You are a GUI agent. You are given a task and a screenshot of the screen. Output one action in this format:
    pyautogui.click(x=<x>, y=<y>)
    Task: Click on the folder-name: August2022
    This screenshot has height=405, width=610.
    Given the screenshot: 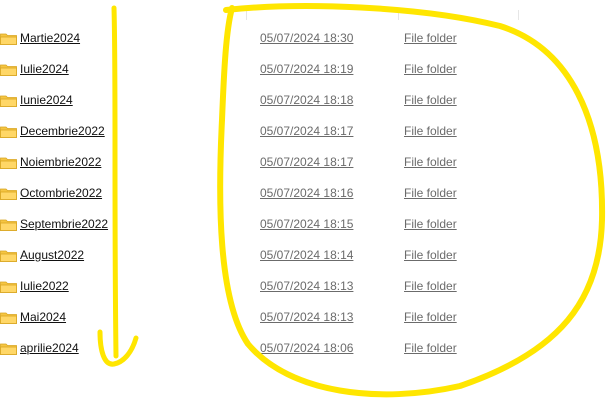 What is the action you would take?
    pyautogui.click(x=52, y=255)
    